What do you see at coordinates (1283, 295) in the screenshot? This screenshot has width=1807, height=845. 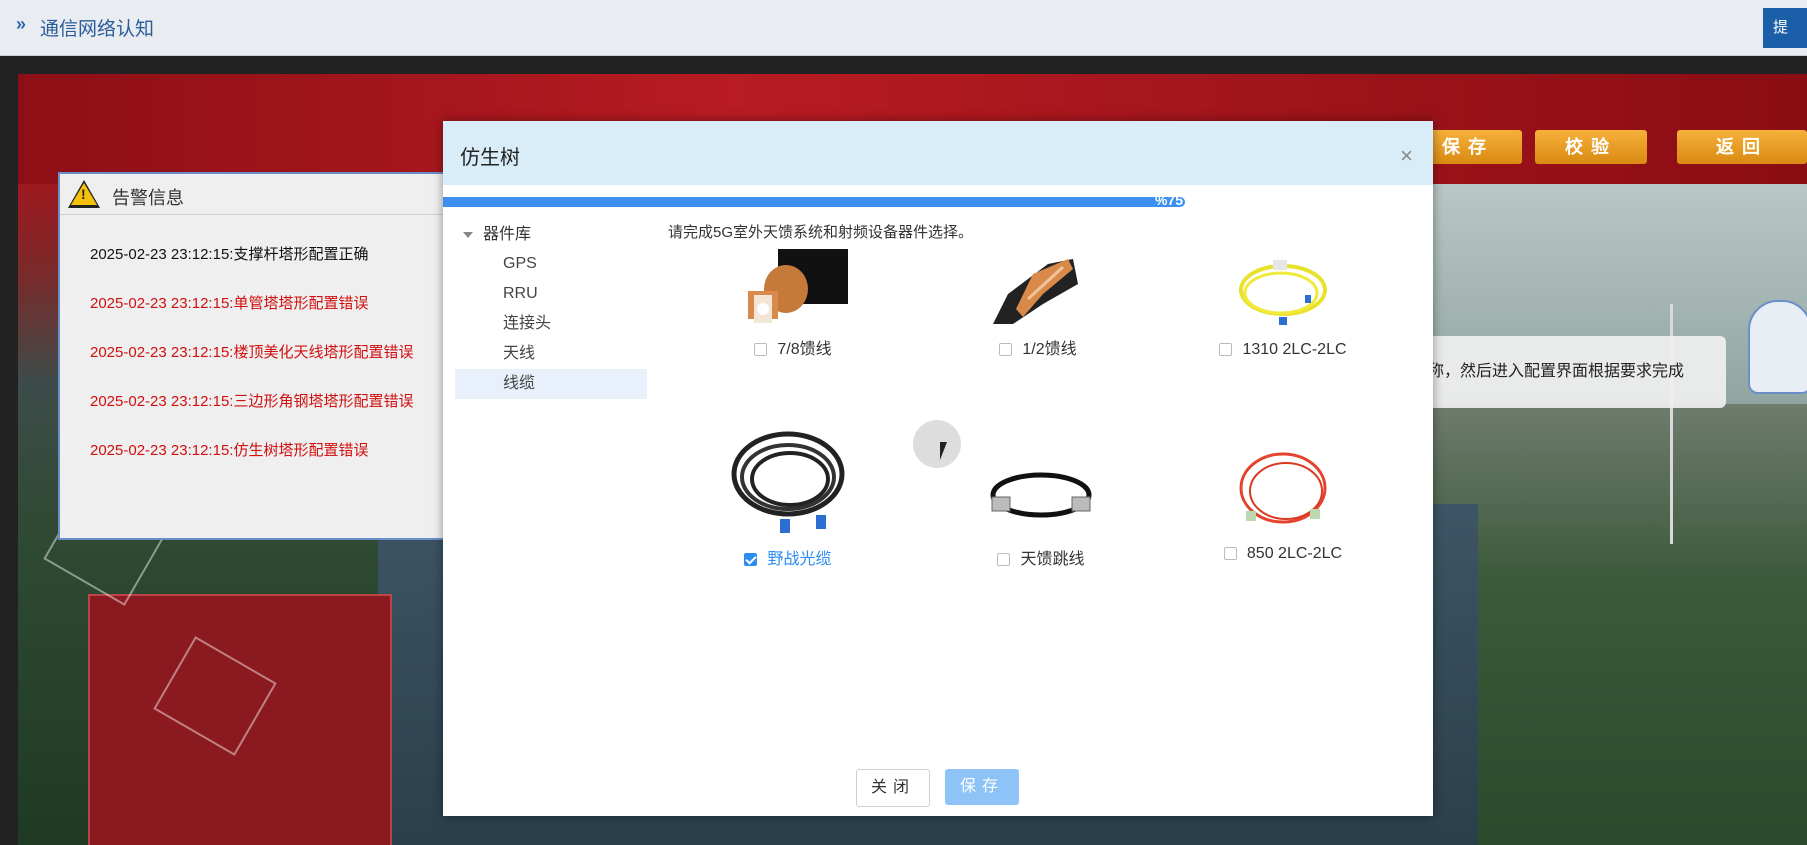 I see `yellow-fiber-icon` at bounding box center [1283, 295].